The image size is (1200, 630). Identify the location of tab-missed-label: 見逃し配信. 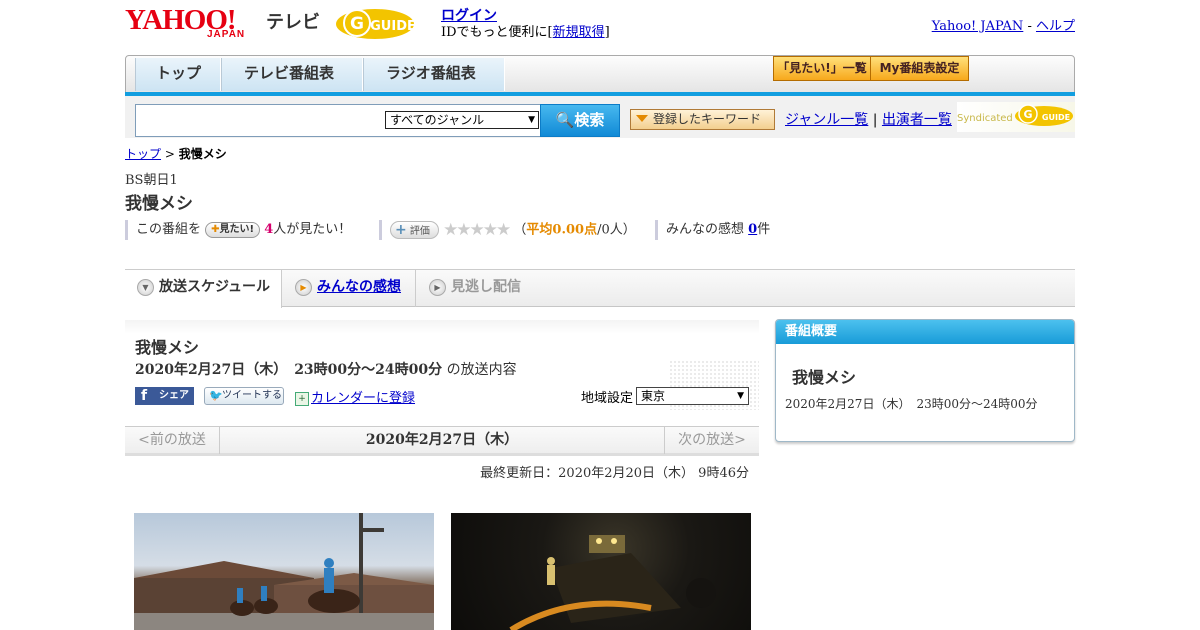
(486, 287).